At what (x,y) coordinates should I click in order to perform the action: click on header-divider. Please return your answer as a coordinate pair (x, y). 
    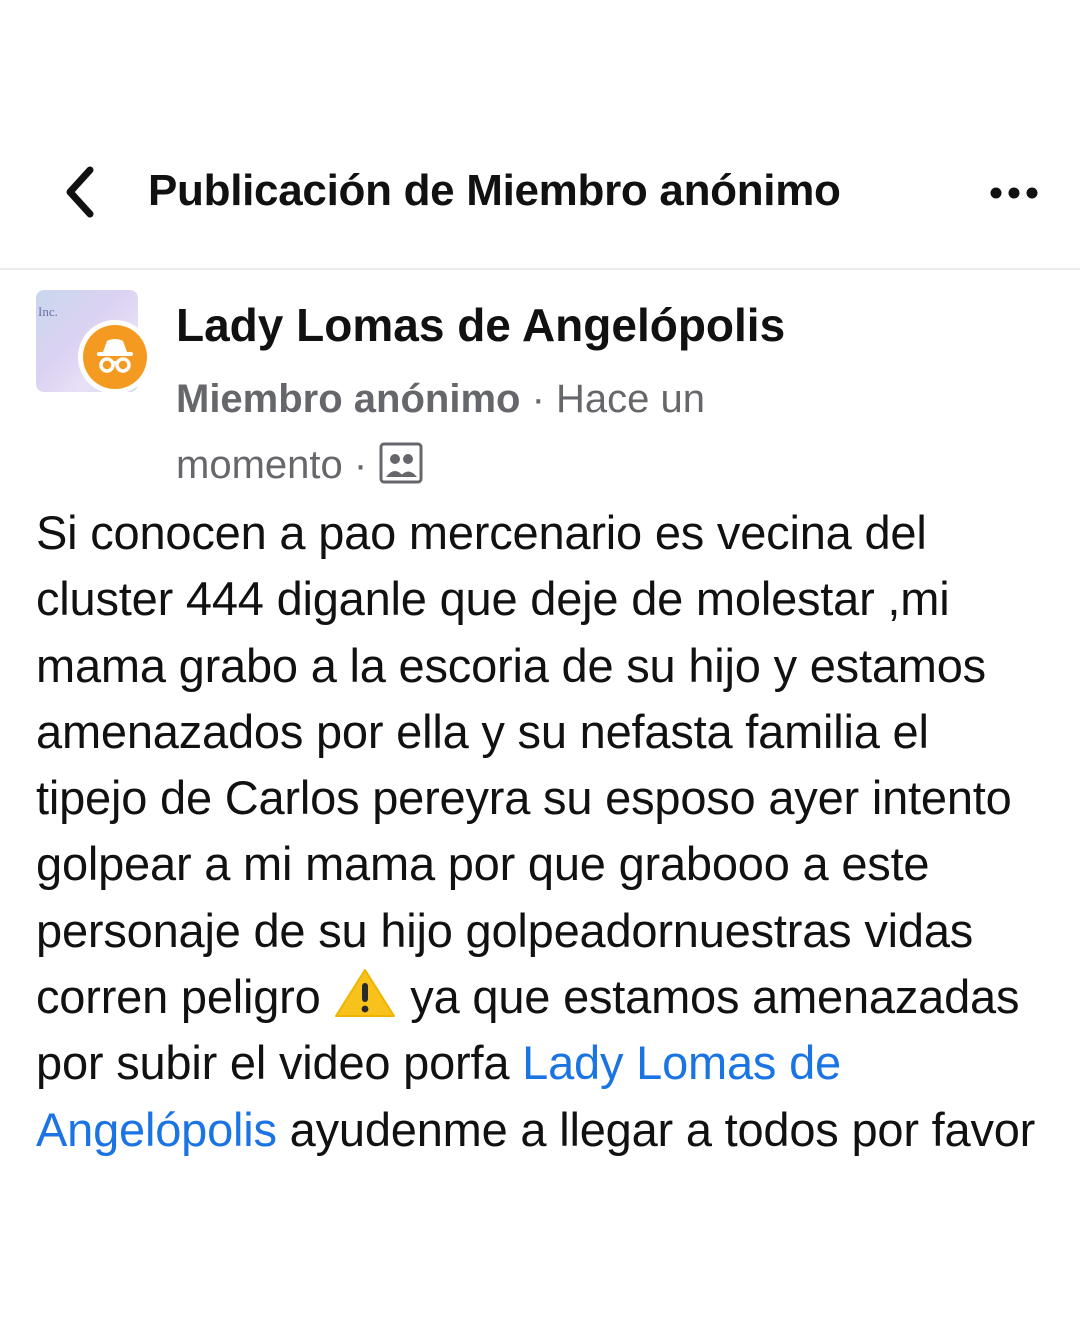
    Looking at the image, I should click on (540, 269).